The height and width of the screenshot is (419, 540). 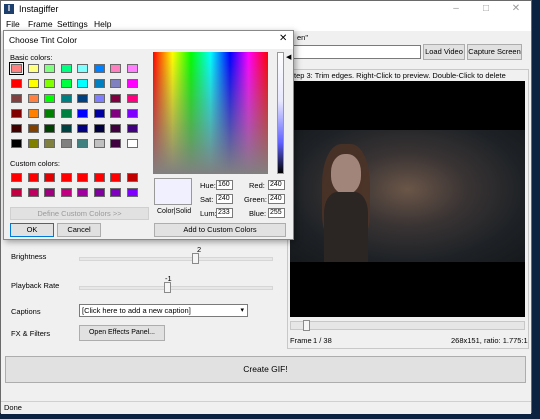 I want to click on brightness-slider, so click(x=176, y=258).